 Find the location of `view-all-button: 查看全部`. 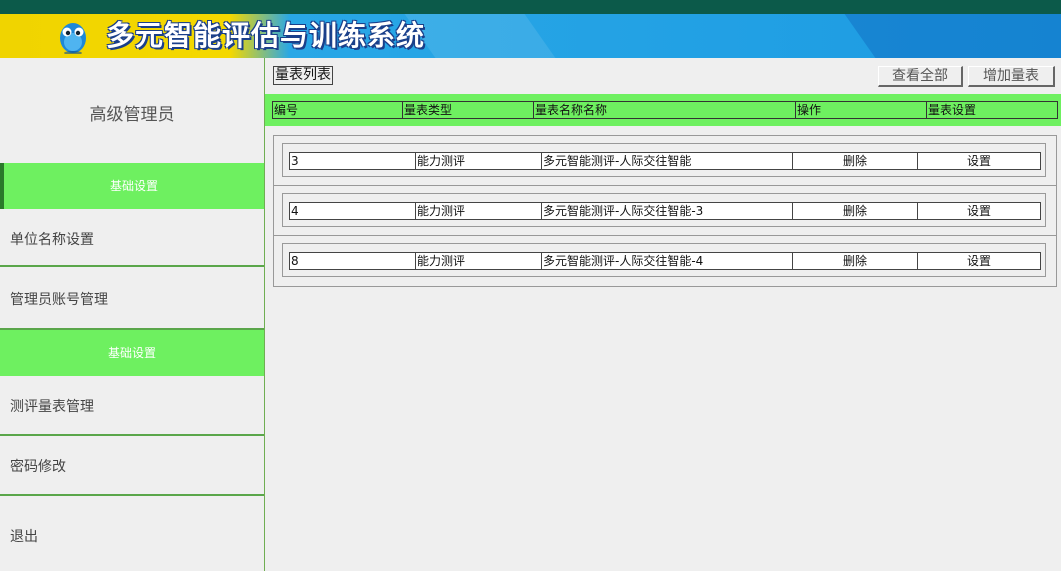

view-all-button: 查看全部 is located at coordinates (920, 76).